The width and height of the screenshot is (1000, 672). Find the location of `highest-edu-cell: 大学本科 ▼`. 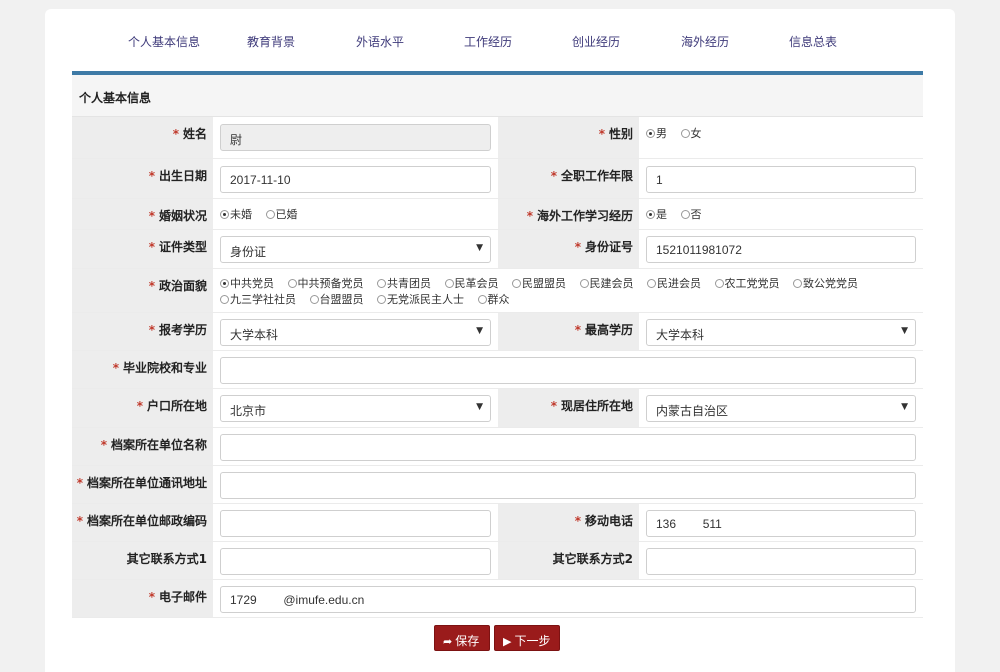

highest-edu-cell: 大学本科 ▼ is located at coordinates (781, 331).